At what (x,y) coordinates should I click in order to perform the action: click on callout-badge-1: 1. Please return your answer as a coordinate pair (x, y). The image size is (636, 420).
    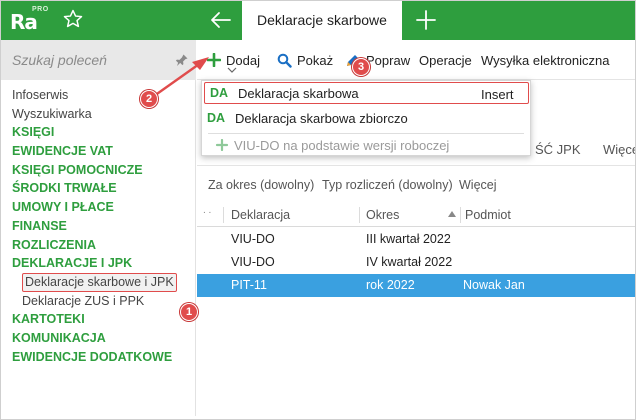
    Looking at the image, I should click on (189, 312).